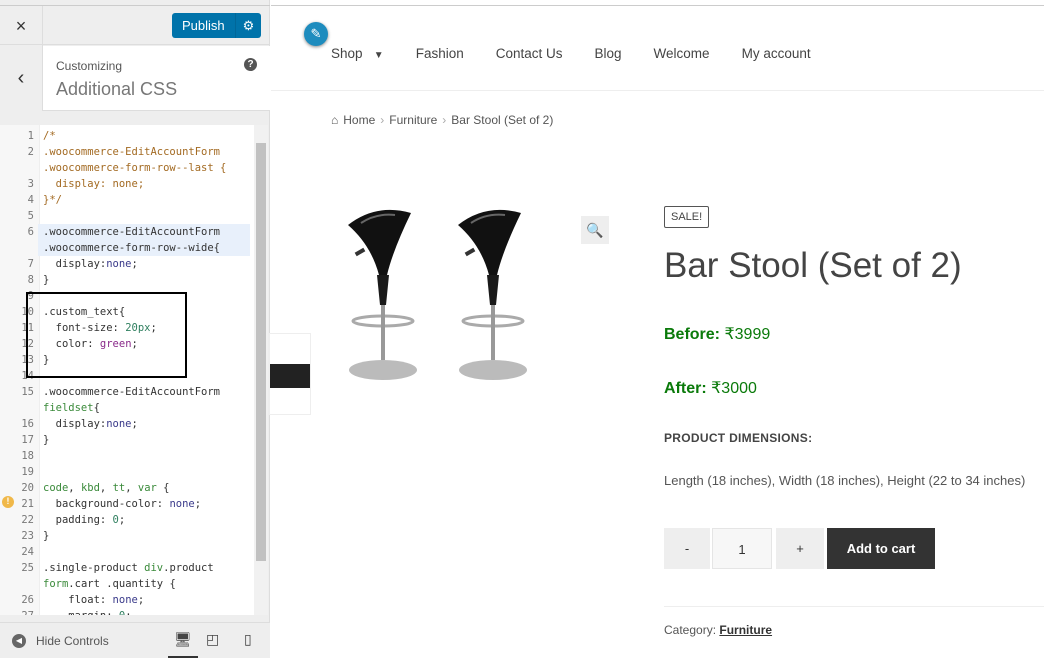  Describe the element at coordinates (813, 265) in the screenshot. I see `product-title: Bar Stool (Set of 2)` at that location.